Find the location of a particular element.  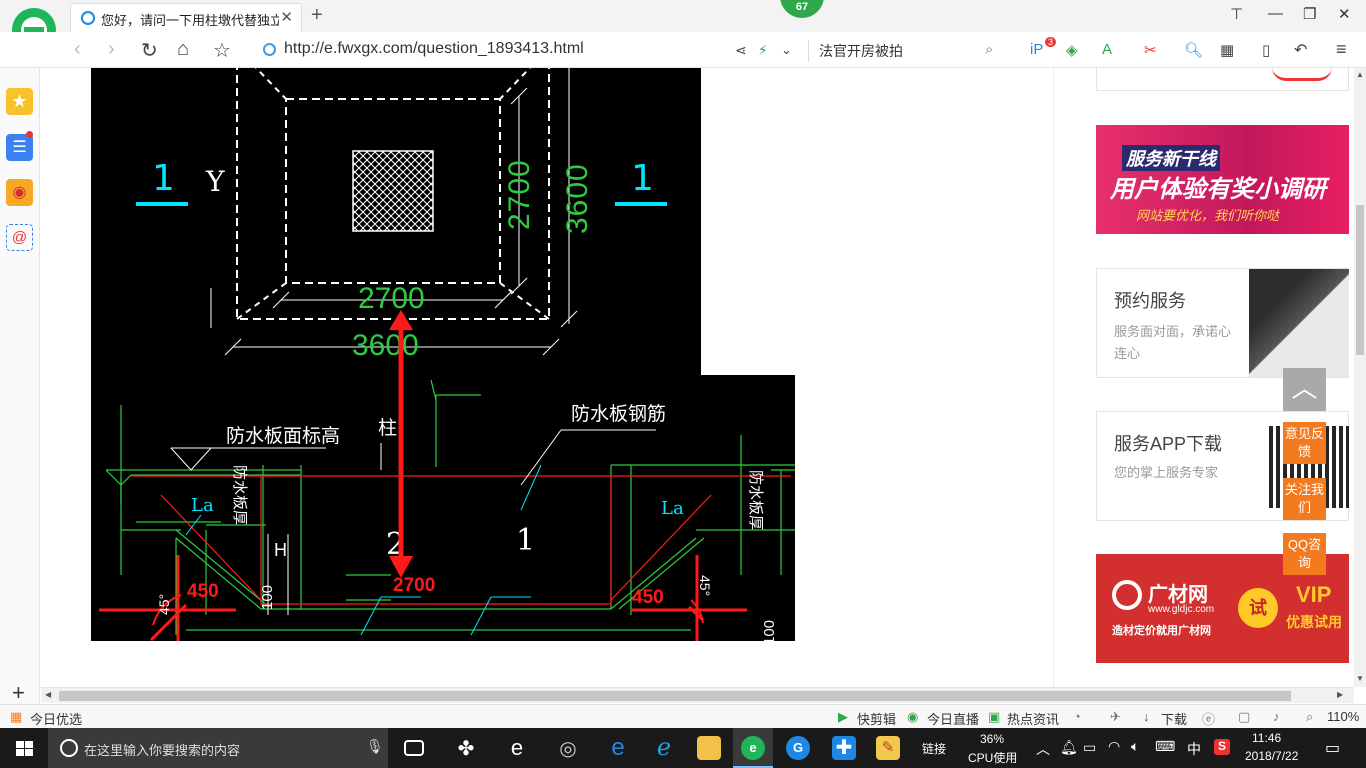

battery-icon: ▭ is located at coordinates (1089, 747).